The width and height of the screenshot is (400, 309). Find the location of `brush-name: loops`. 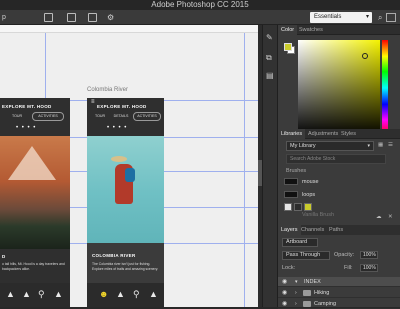

brush-name: loops is located at coordinates (308, 195).